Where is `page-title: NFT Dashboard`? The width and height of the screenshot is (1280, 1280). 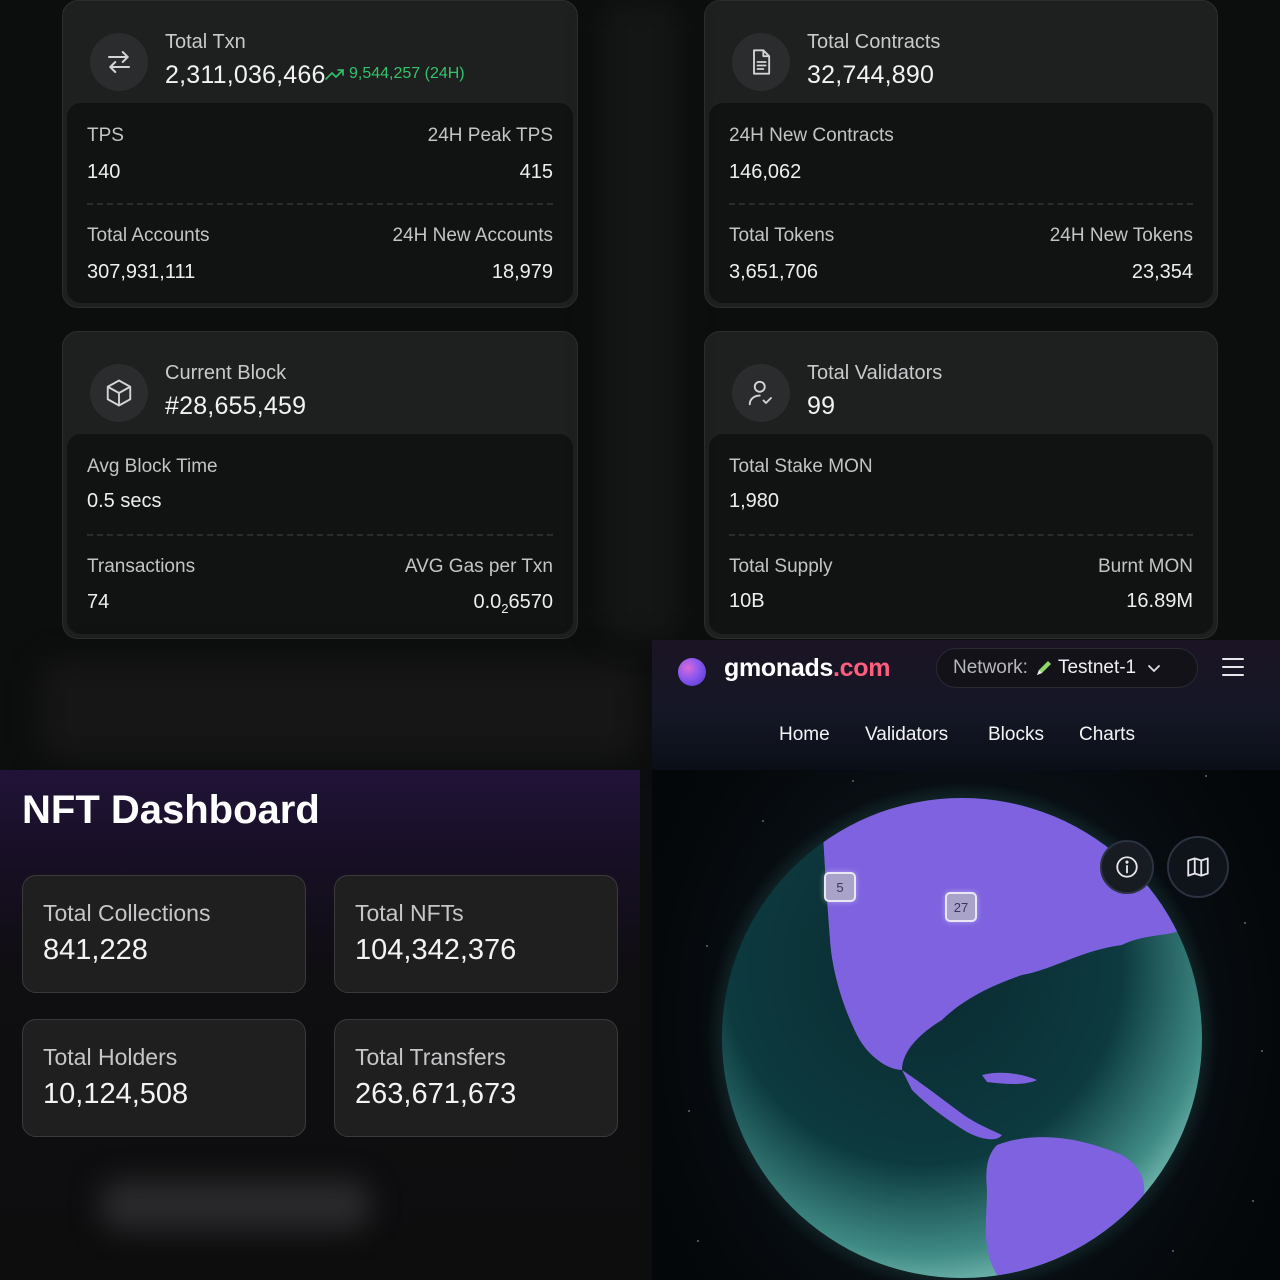
page-title: NFT Dashboard is located at coordinates (171, 810).